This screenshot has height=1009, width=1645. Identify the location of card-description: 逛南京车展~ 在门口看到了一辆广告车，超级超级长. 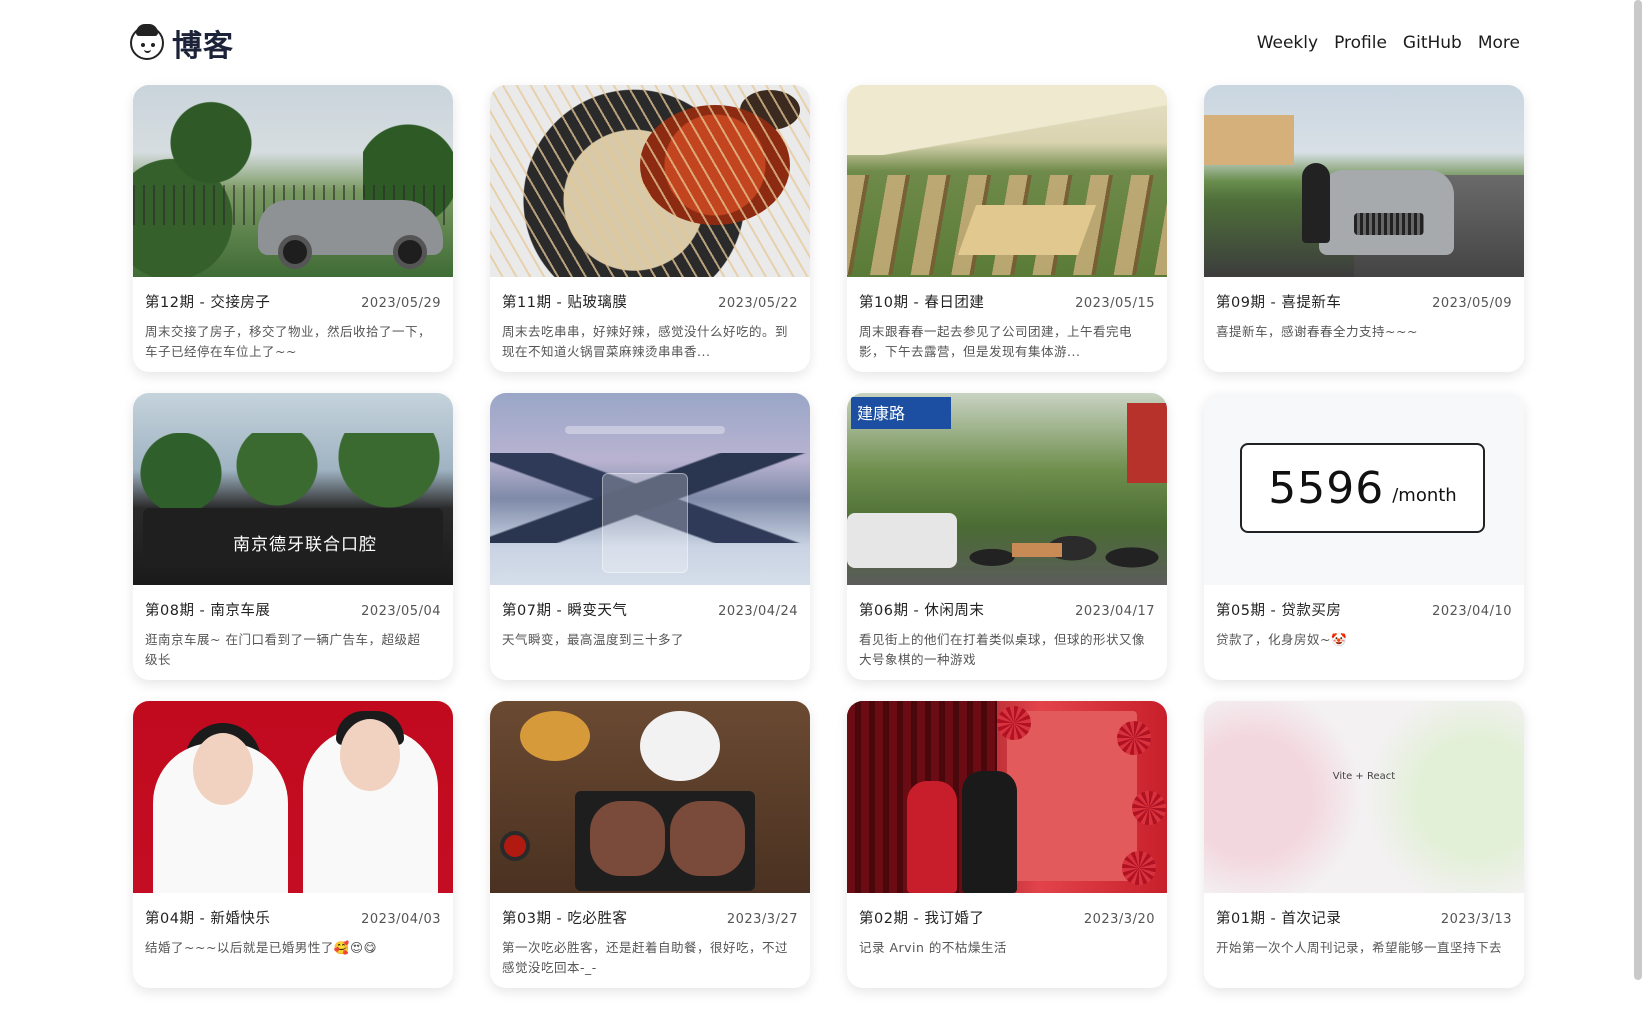
(283, 649).